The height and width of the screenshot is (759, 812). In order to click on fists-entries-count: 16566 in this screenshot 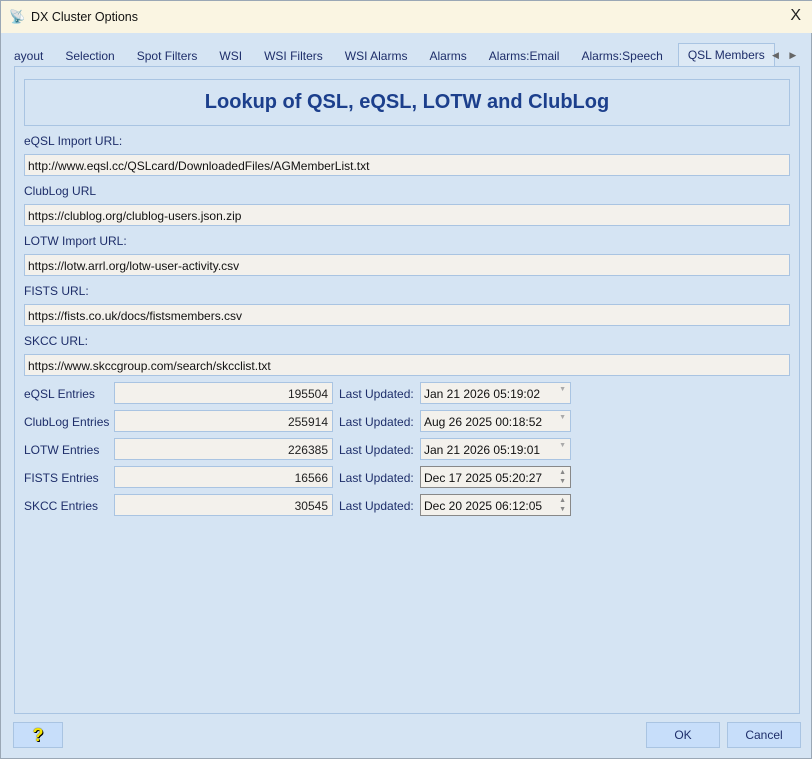, I will do `click(223, 477)`.